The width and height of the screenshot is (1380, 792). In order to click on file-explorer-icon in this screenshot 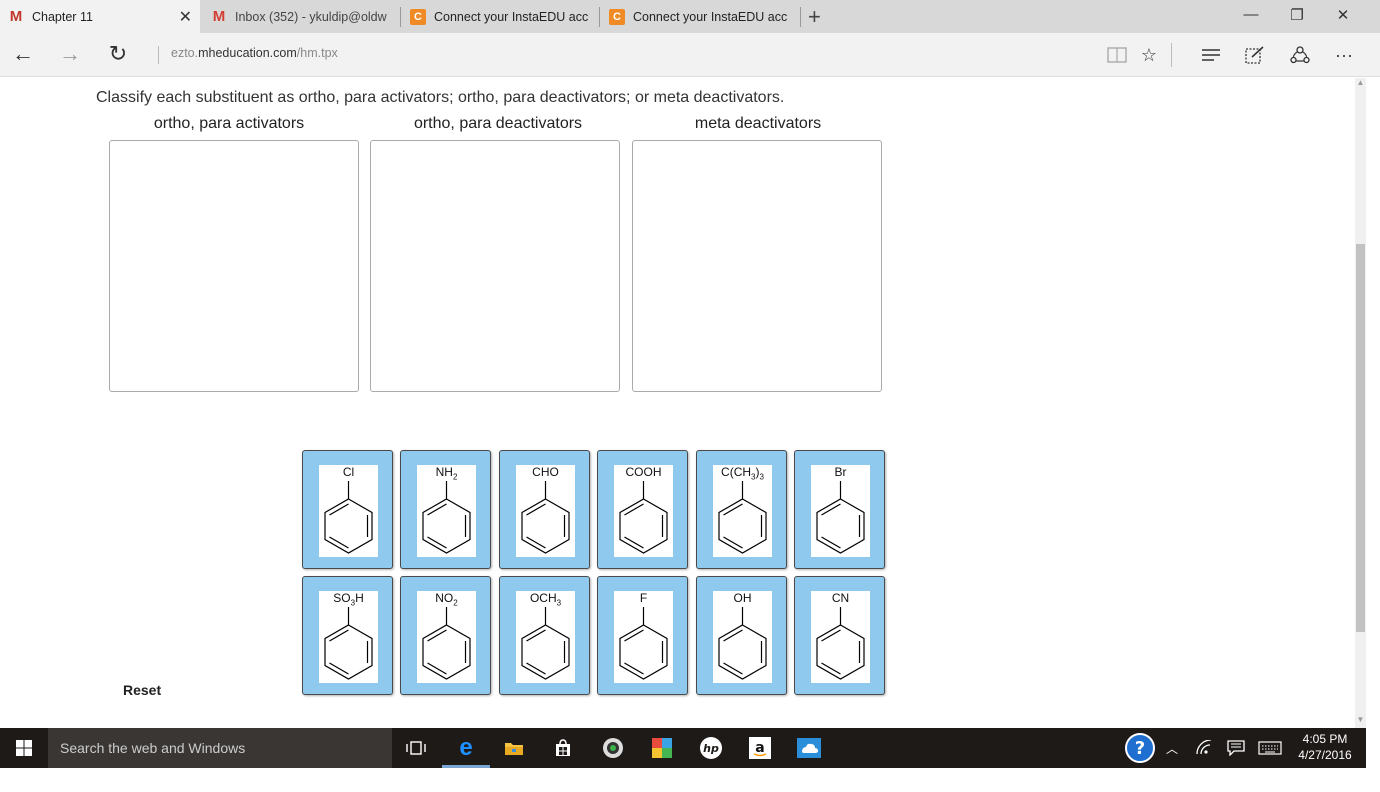, I will do `click(514, 748)`.